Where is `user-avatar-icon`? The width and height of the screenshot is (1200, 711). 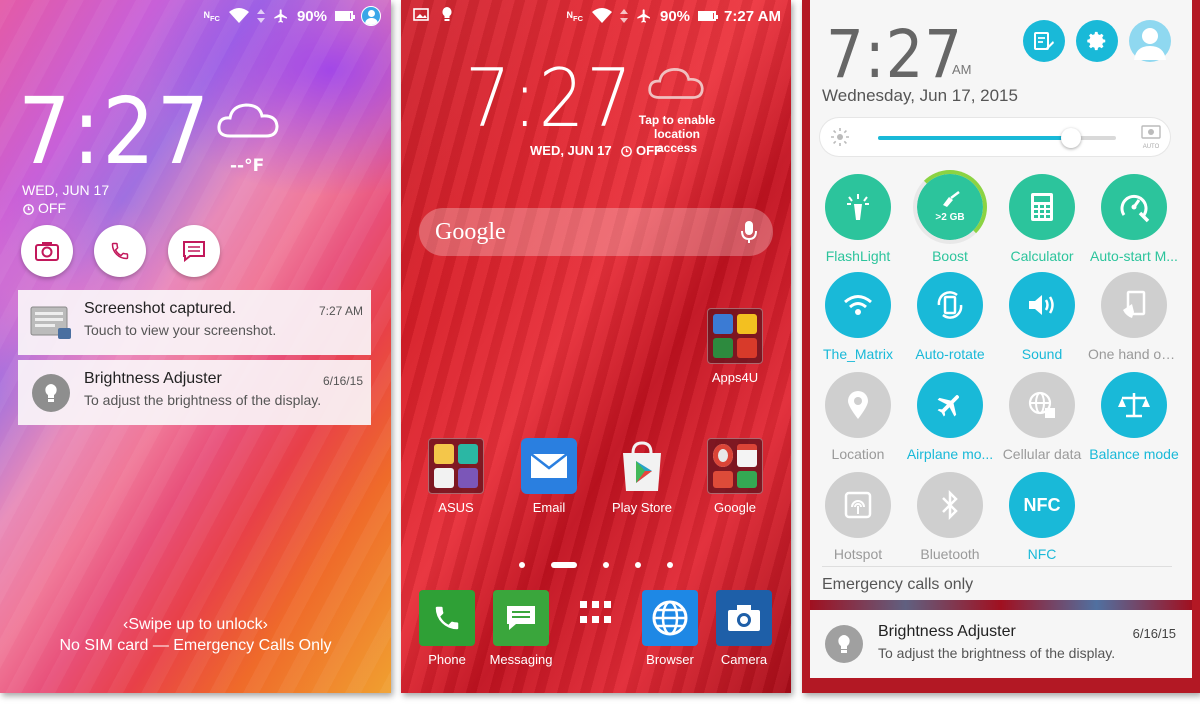
user-avatar-icon is located at coordinates (371, 16).